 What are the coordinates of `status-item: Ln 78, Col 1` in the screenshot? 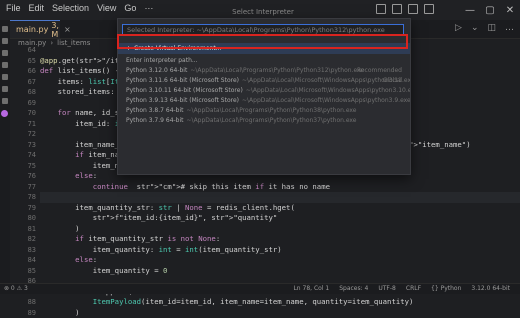 It's located at (311, 288).